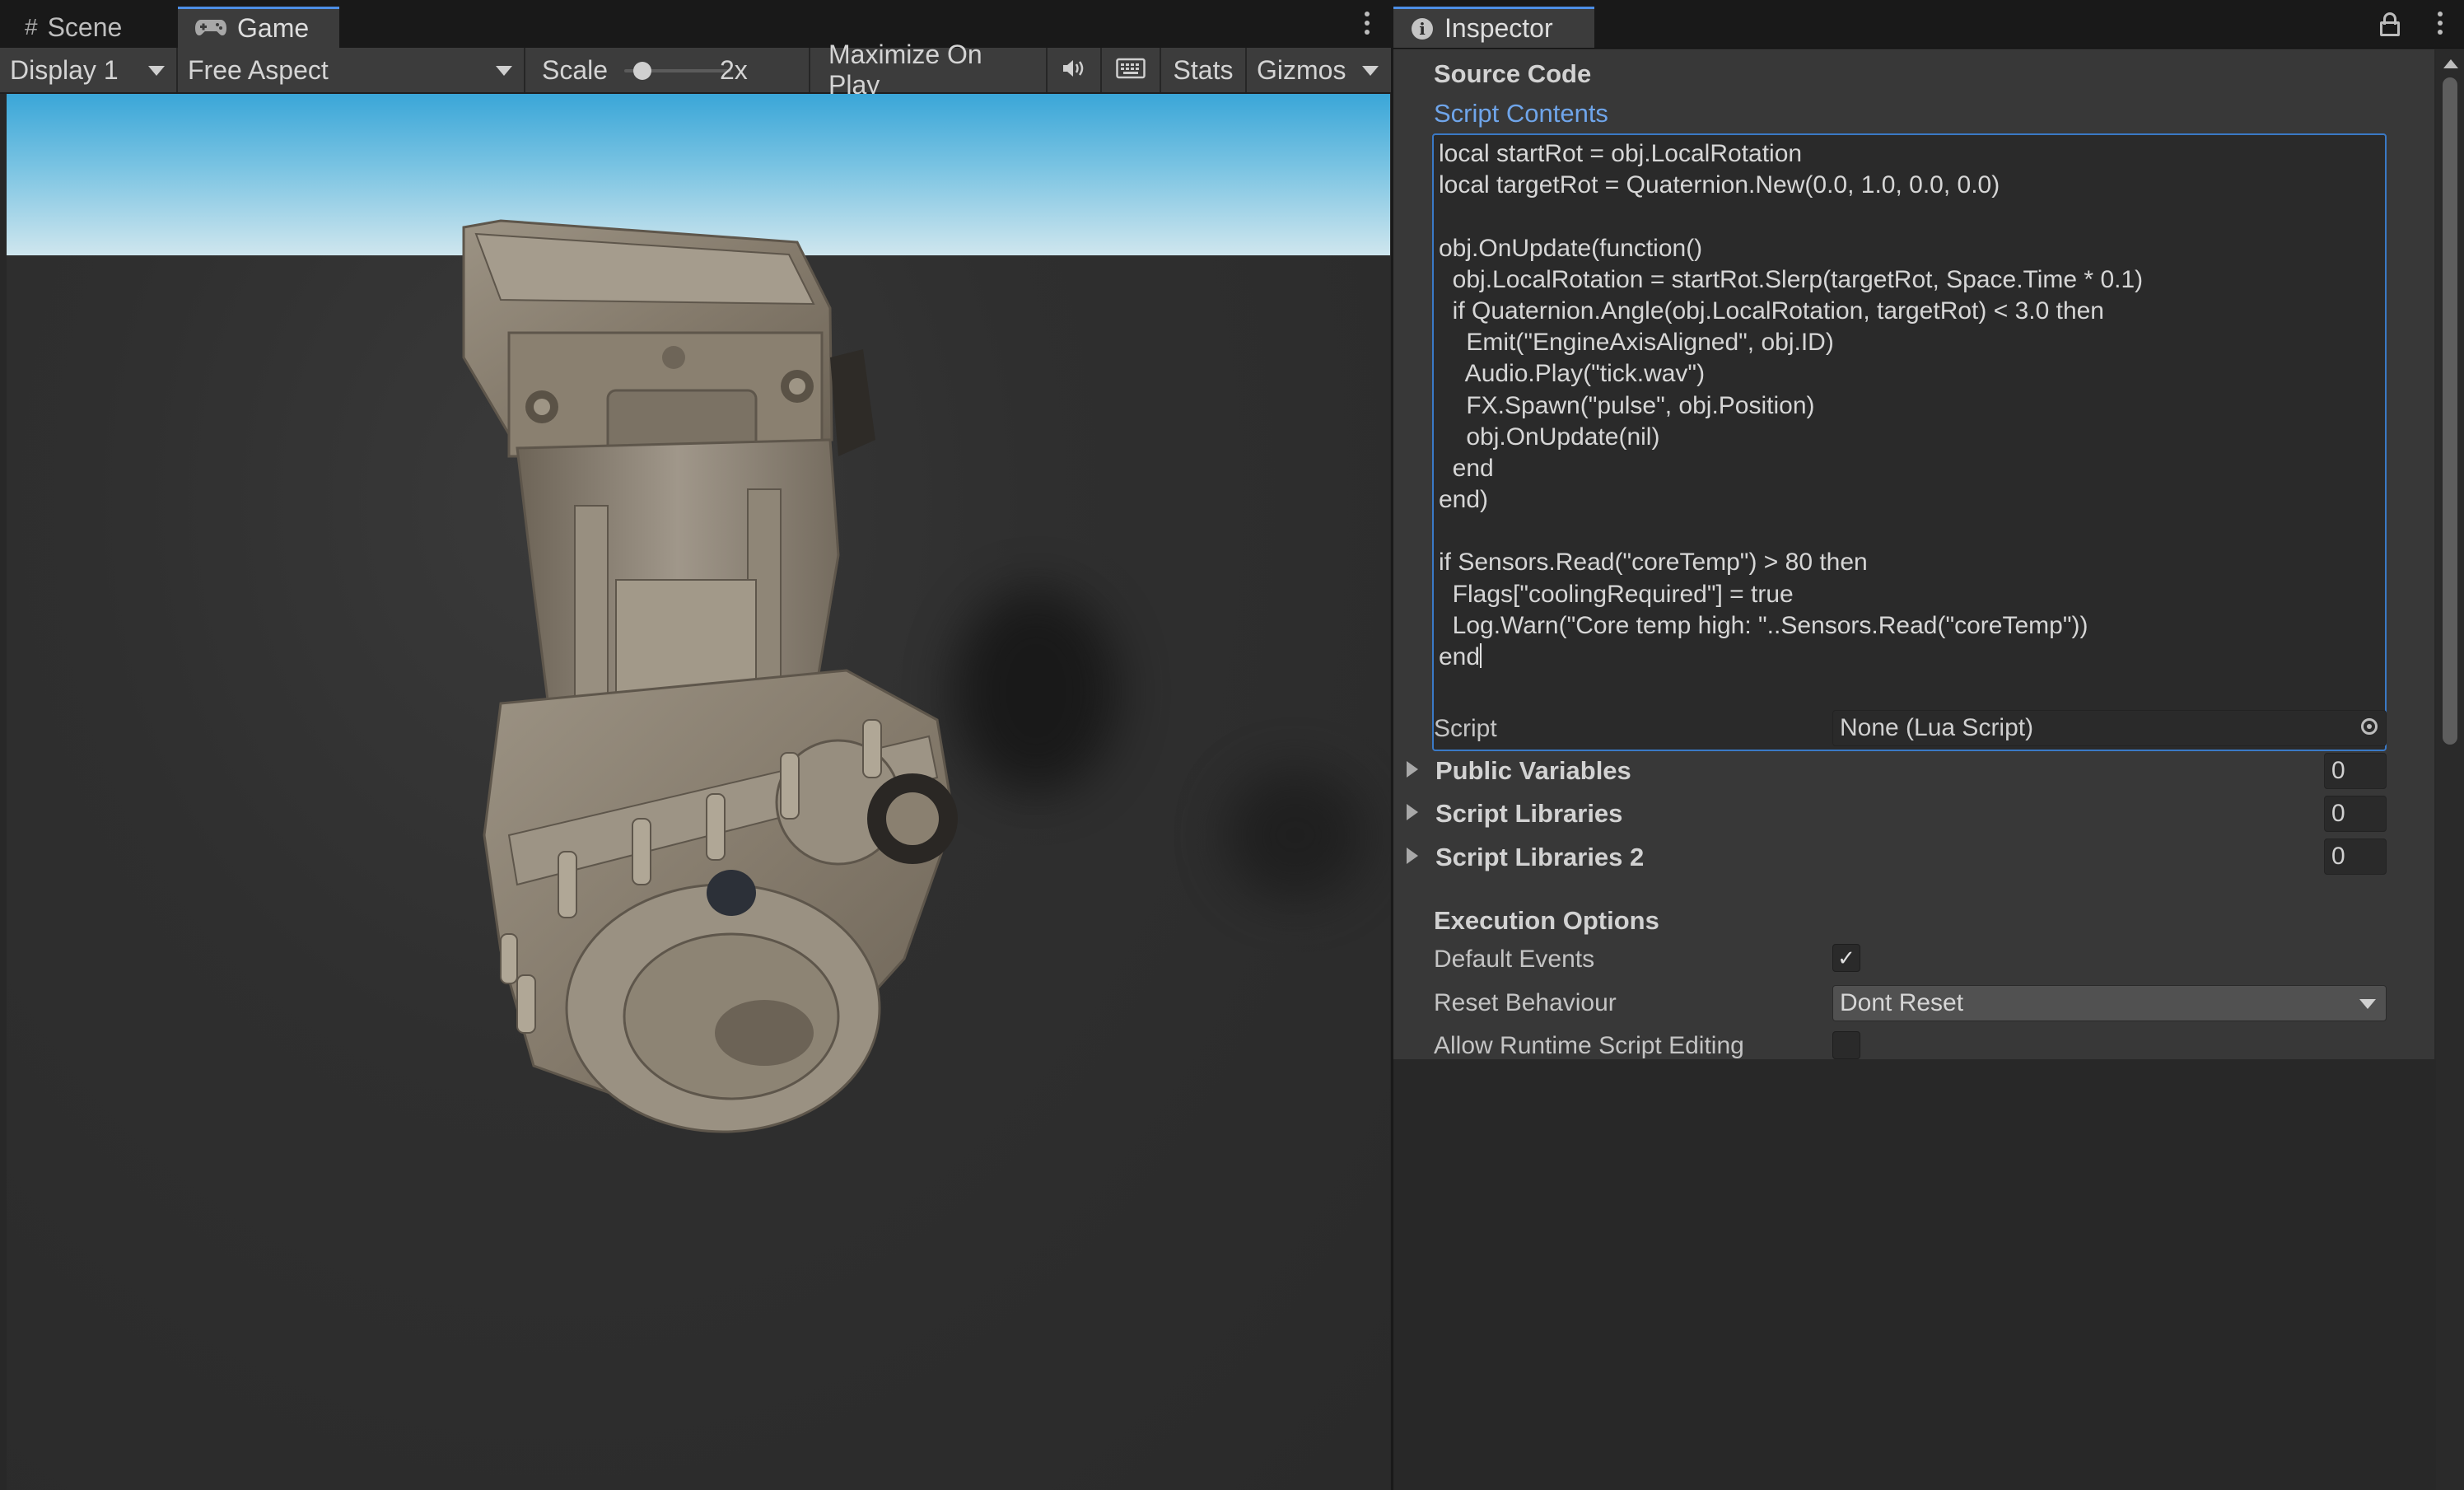 This screenshot has height=1490, width=2464. What do you see at coordinates (695, 24) in the screenshot?
I see `game-tabbar: # Scene Game` at bounding box center [695, 24].